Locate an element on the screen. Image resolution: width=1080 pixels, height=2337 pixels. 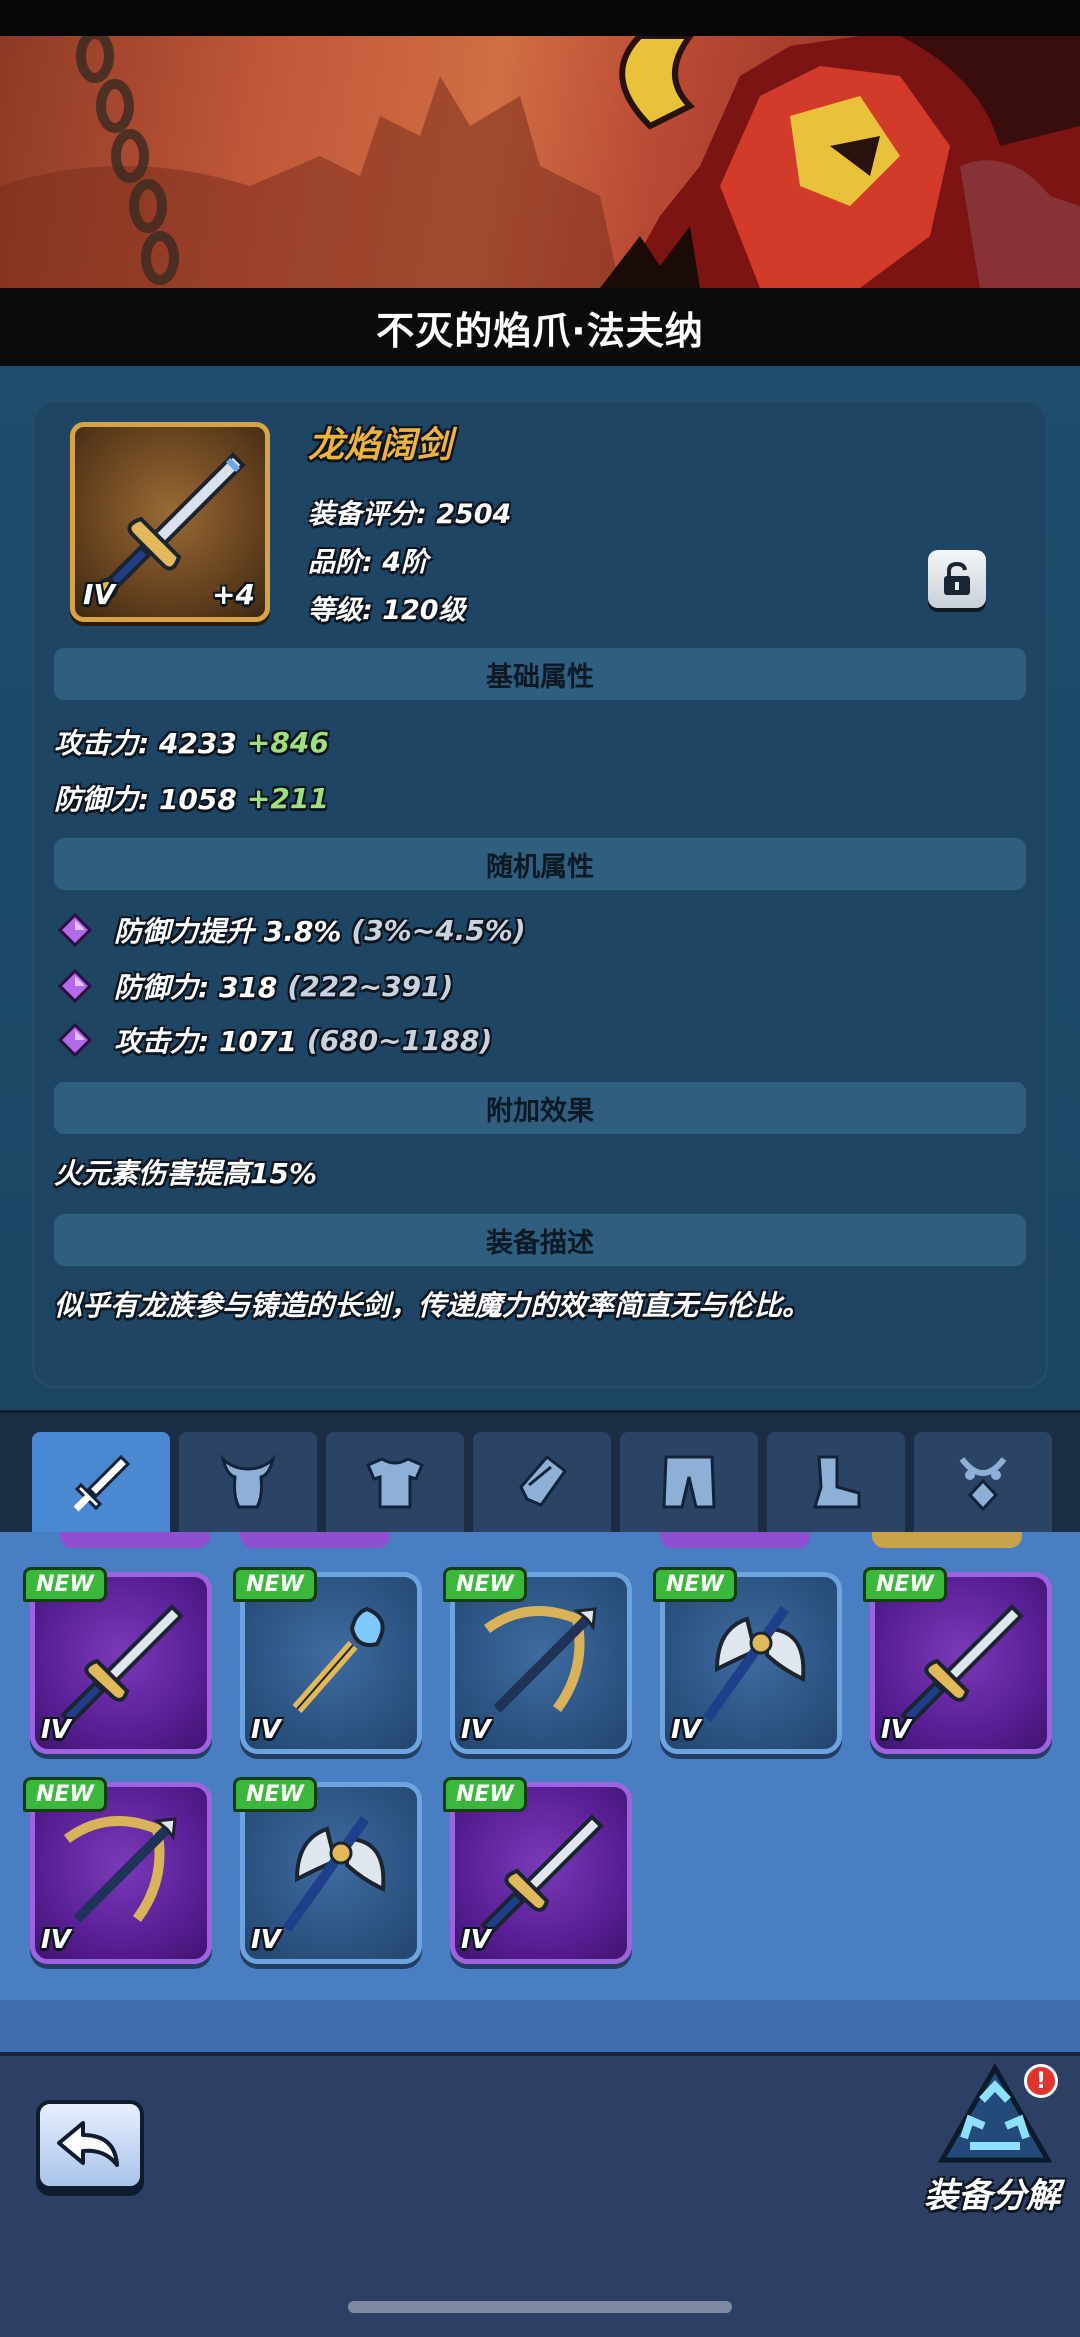
hero-artwork is located at coordinates (540, 162).